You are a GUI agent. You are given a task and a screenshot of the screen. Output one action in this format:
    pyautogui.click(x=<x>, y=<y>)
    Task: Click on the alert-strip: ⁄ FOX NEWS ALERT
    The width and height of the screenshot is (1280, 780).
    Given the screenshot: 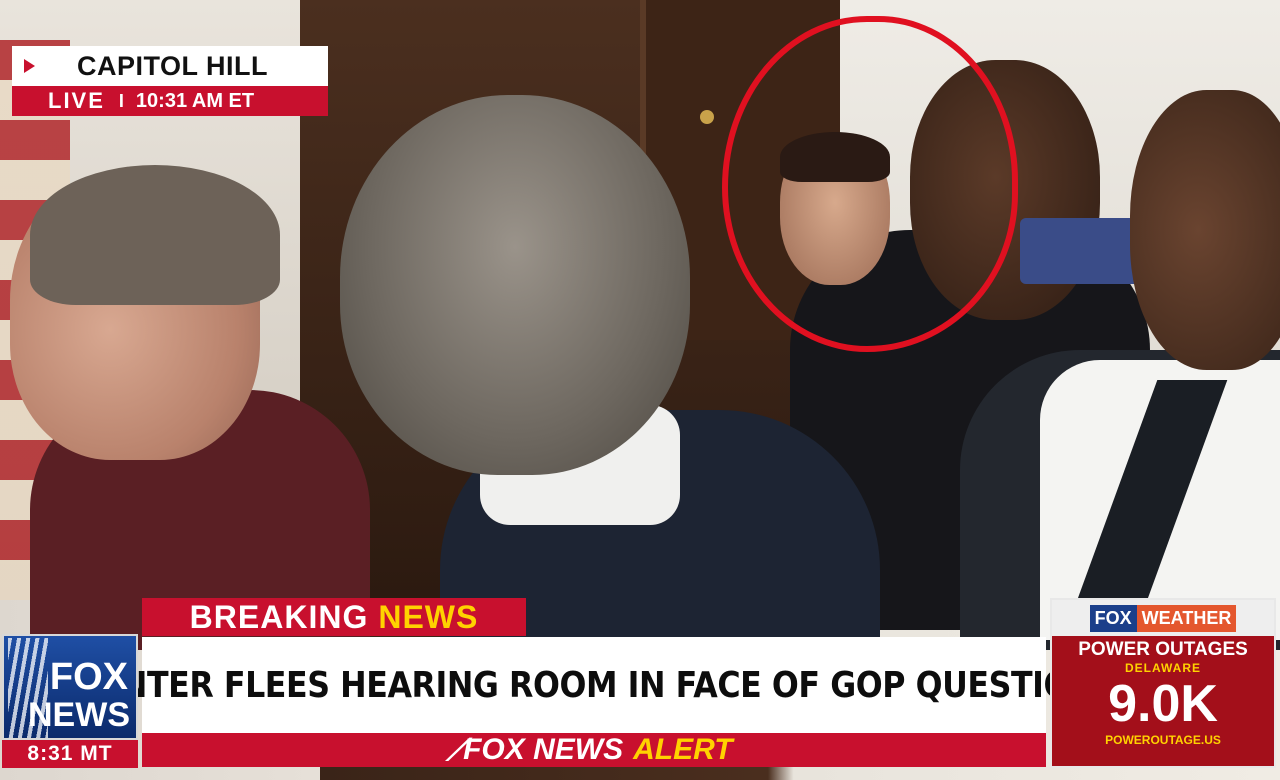 What is the action you would take?
    pyautogui.click(x=594, y=750)
    